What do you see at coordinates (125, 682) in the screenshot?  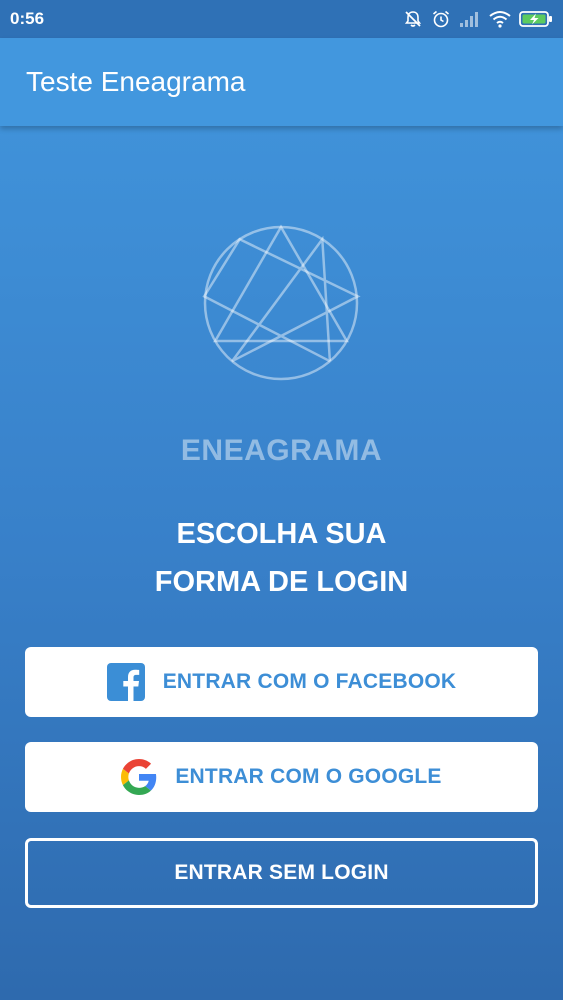 I see `facebook-icon` at bounding box center [125, 682].